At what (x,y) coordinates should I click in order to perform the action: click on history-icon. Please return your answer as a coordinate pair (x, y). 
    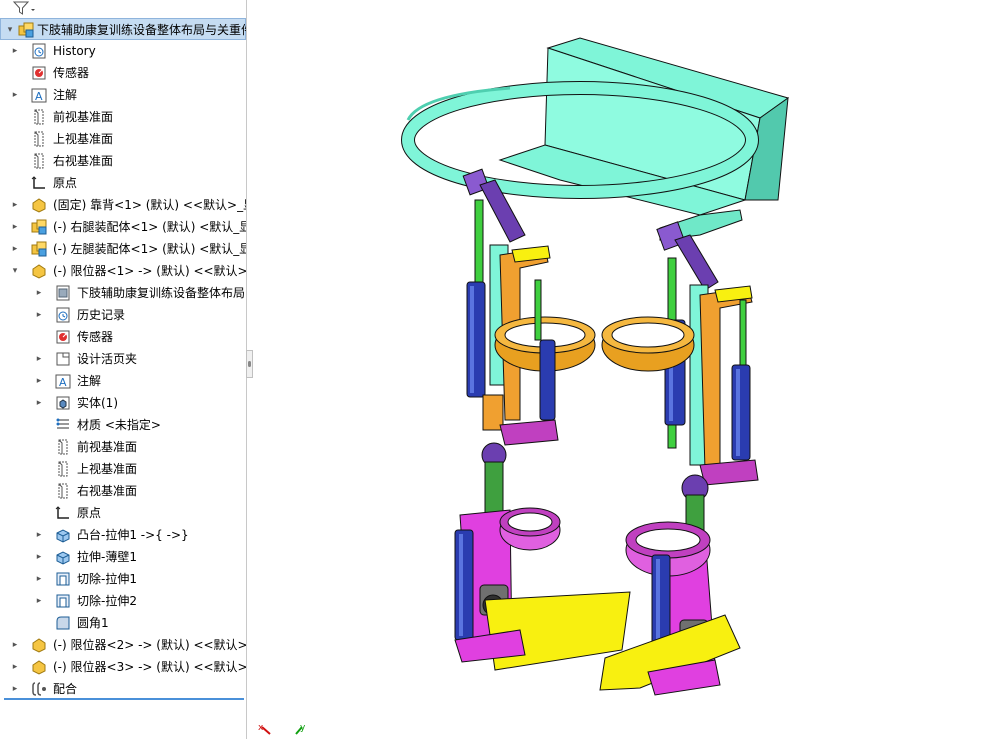
    Looking at the image, I should click on (63, 315).